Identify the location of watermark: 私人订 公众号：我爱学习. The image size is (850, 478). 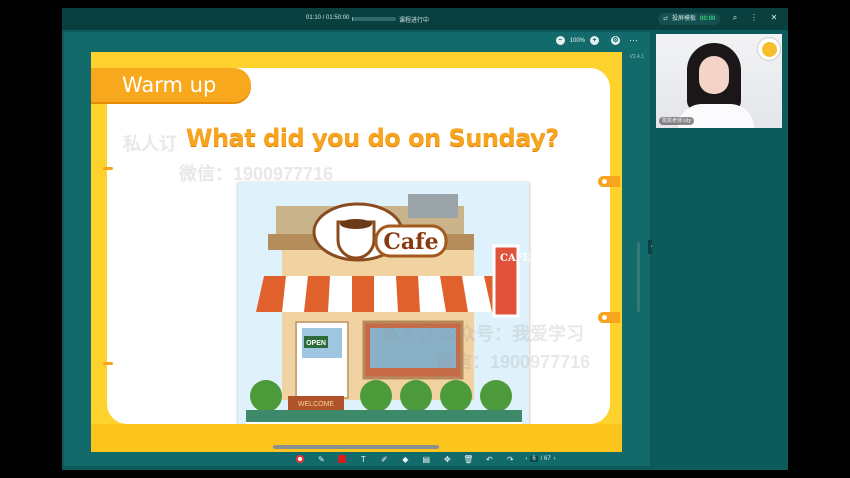
(482, 334).